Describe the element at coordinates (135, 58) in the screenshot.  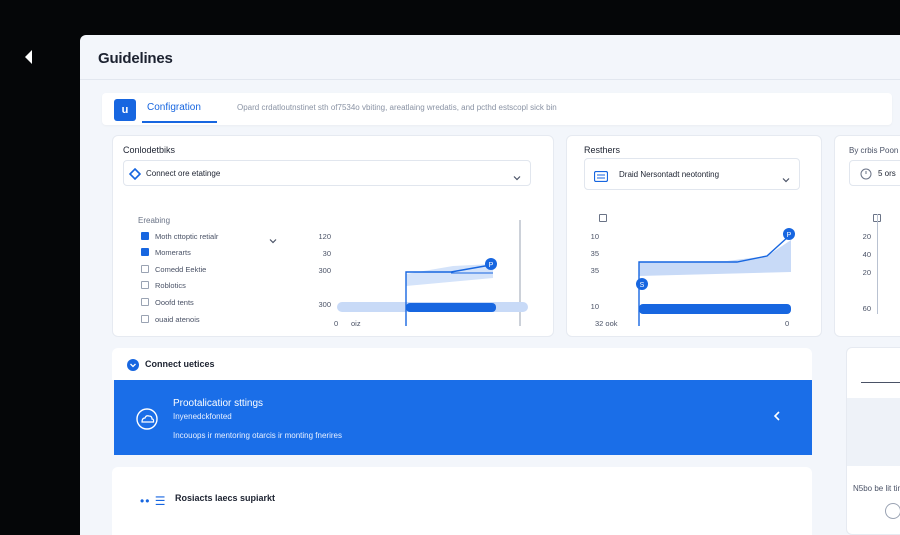
I see `page-title: Guidelines` at that location.